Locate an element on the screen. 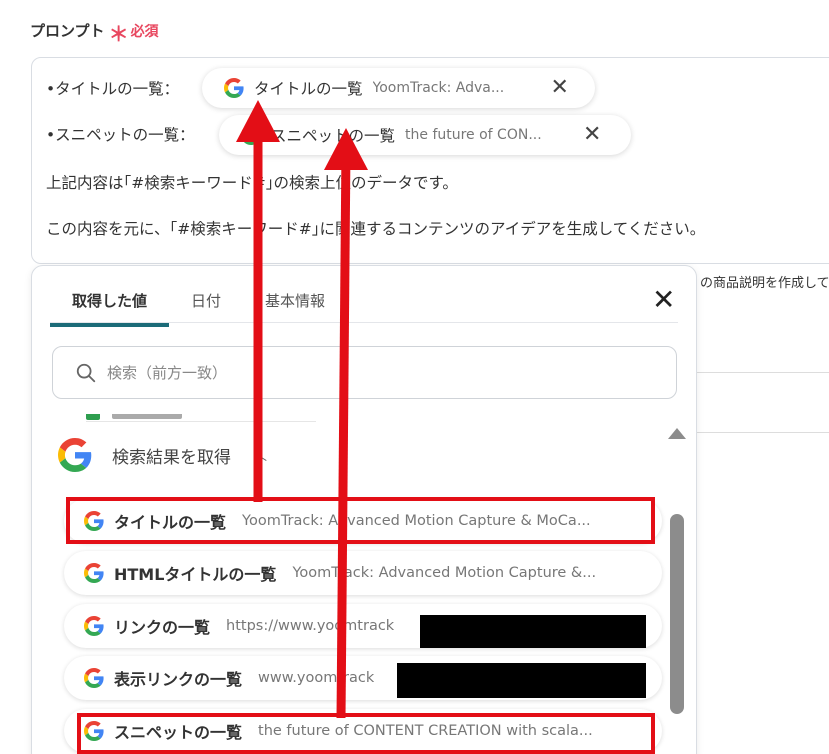  item-label: HTMLタイトルの一覧 is located at coordinates (195, 574).